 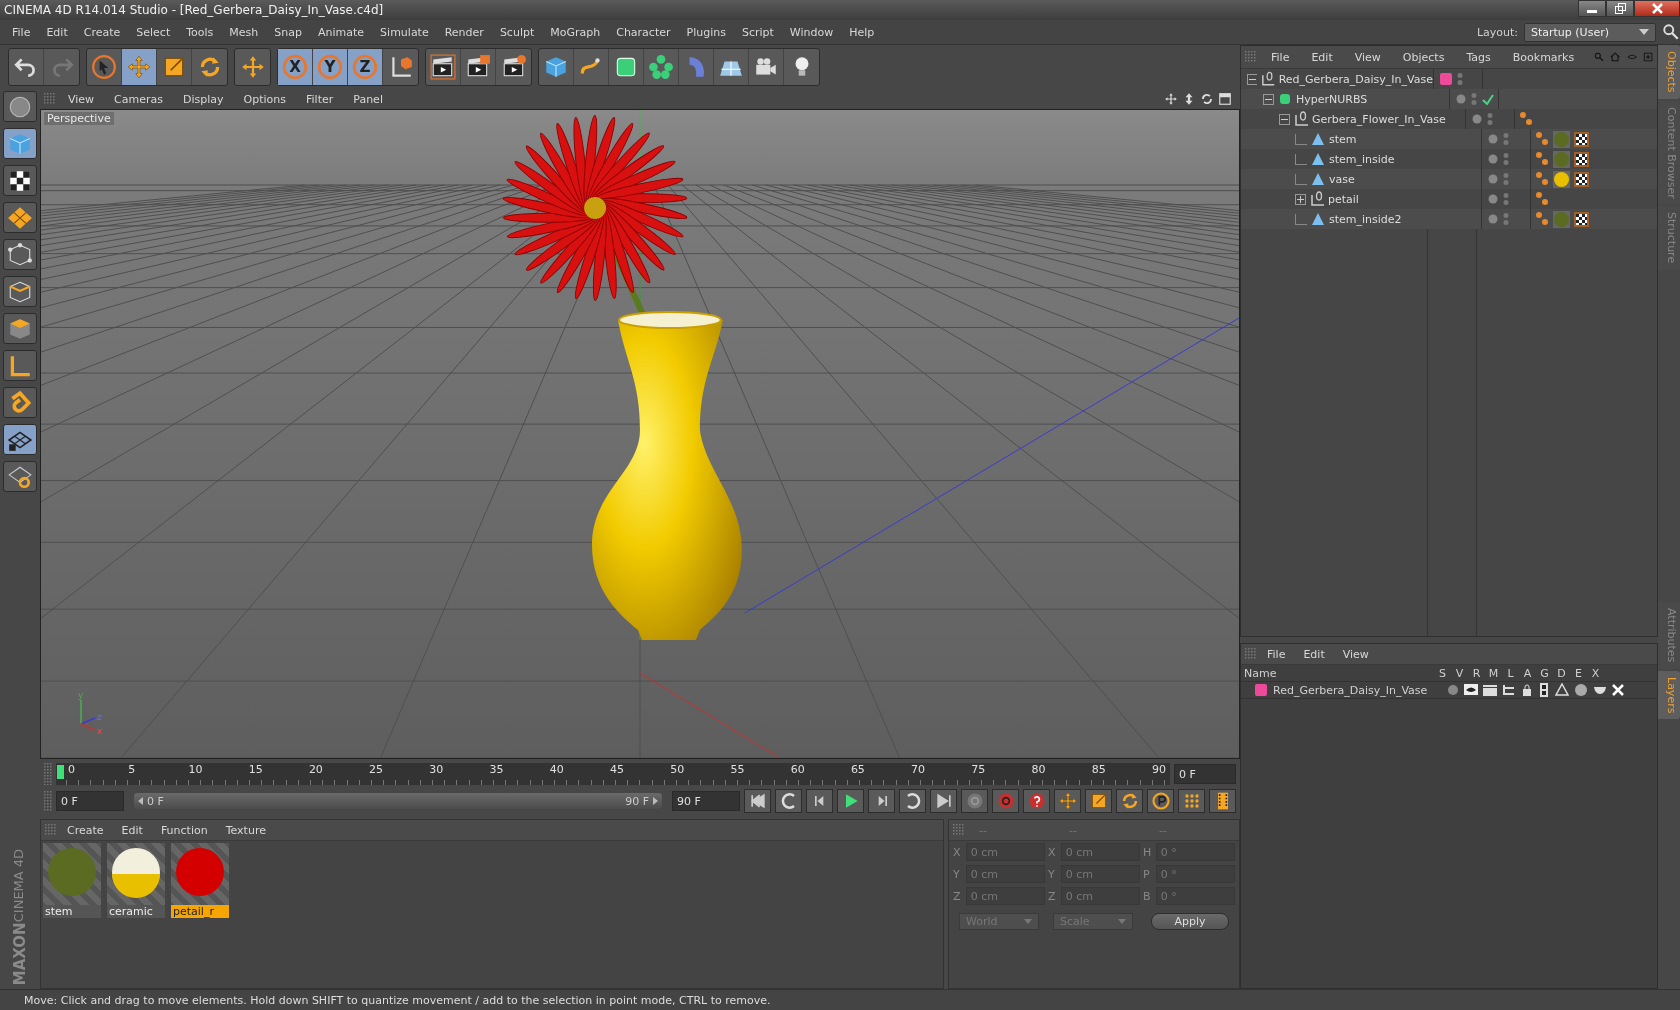 What do you see at coordinates (811, 32) in the screenshot?
I see `menu-item: Window` at bounding box center [811, 32].